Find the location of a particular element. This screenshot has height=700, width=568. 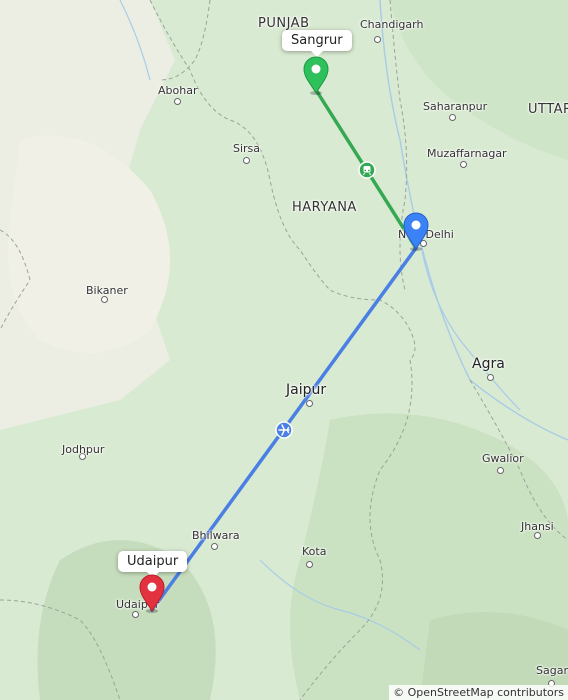

origin-callout: Sangrur is located at coordinates (317, 43).